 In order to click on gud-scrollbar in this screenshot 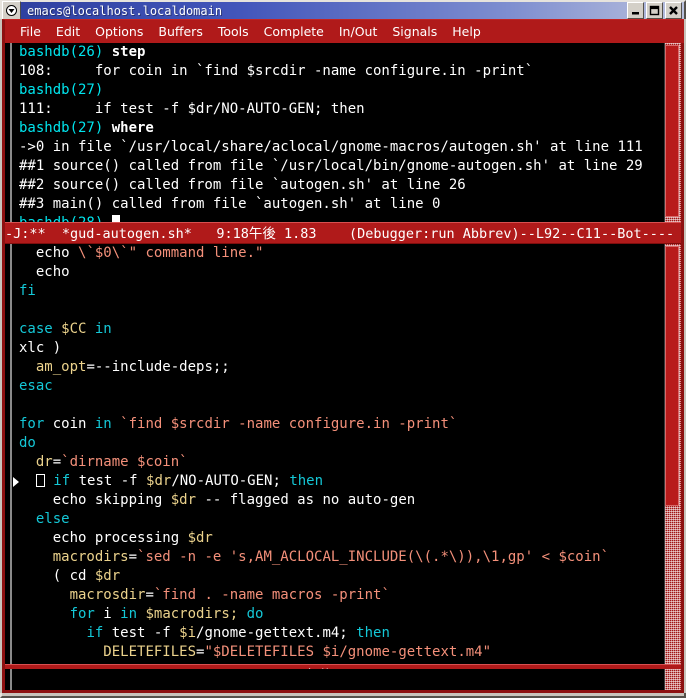, I will do `click(670, 132)`.